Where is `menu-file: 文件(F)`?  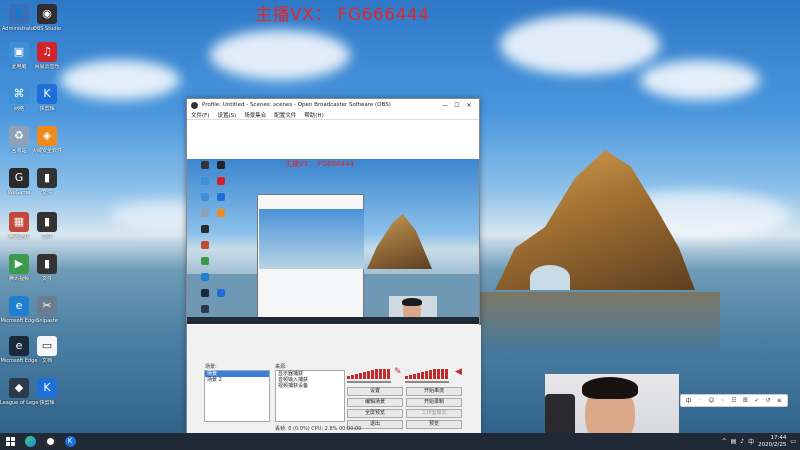 menu-file: 文件(F) is located at coordinates (200, 115).